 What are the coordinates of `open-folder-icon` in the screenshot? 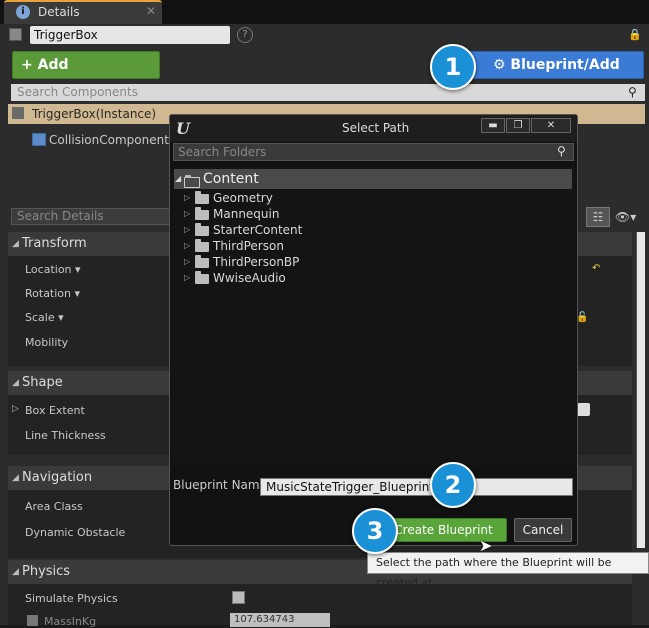 It's located at (192, 181).